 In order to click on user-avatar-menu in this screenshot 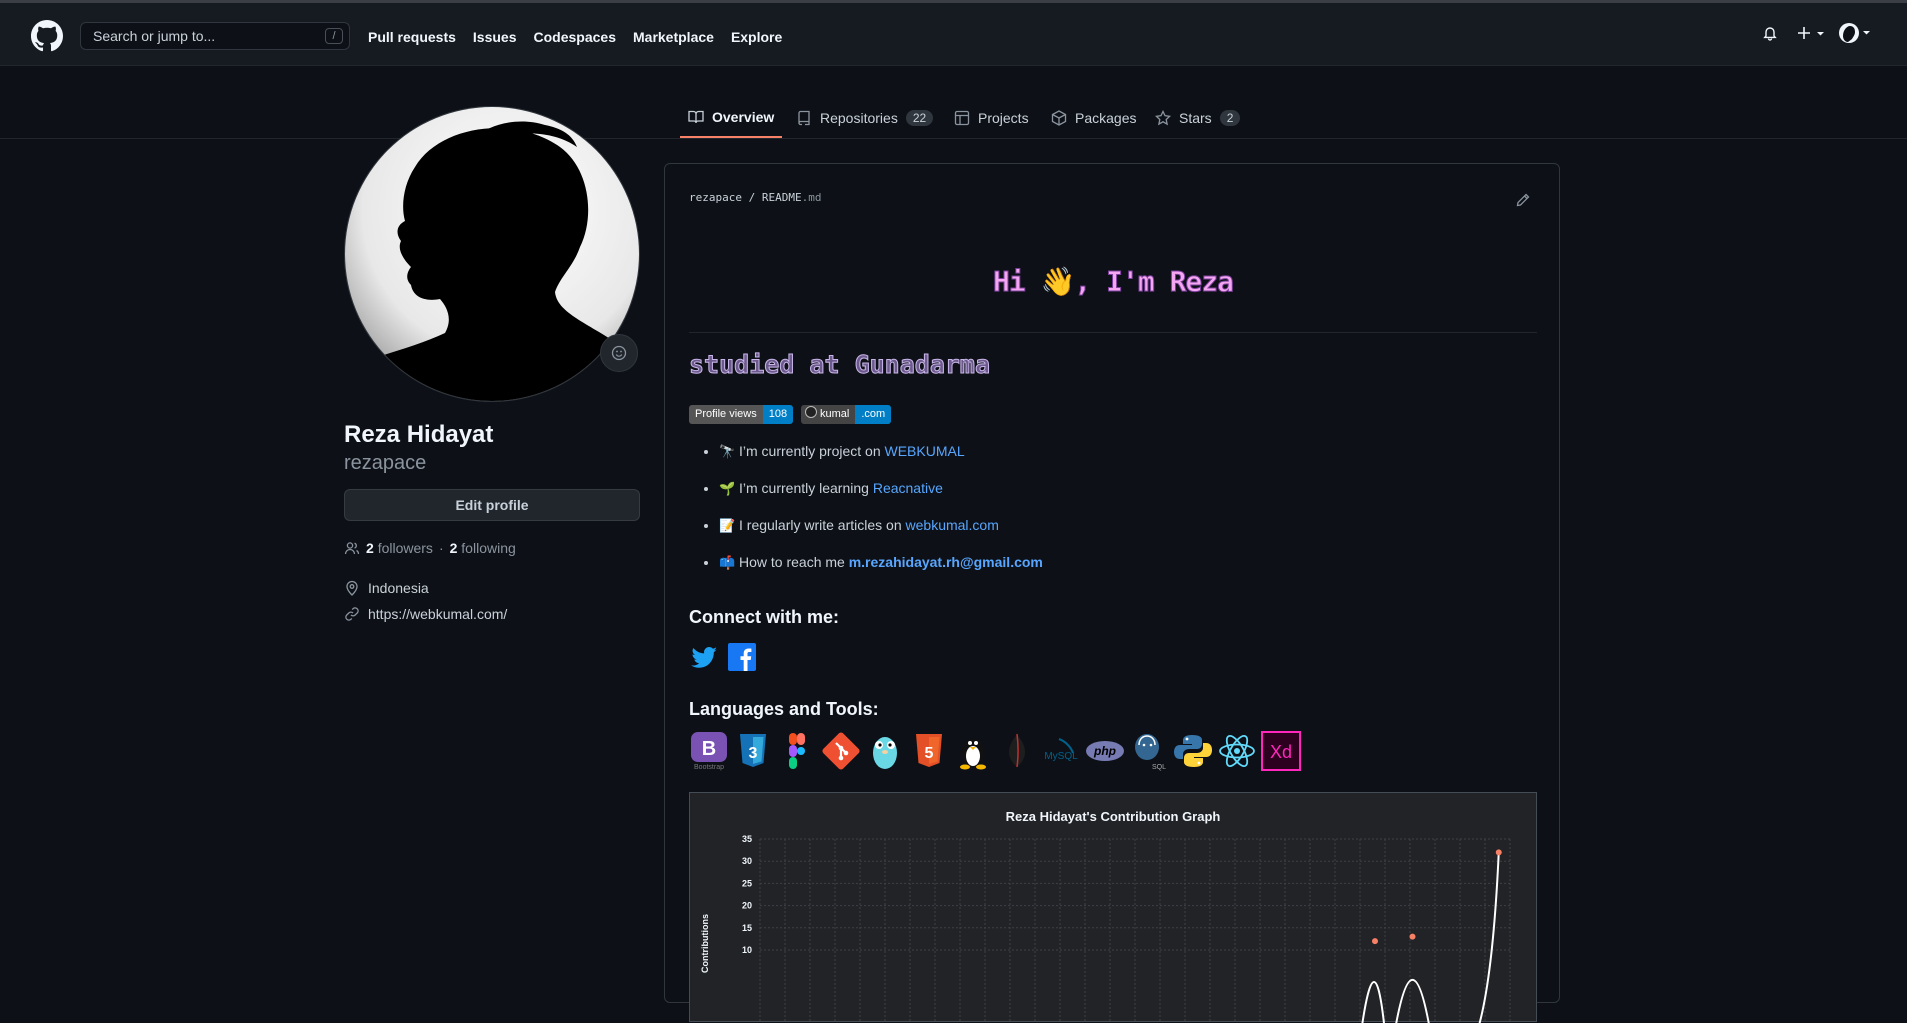, I will do `click(1856, 33)`.